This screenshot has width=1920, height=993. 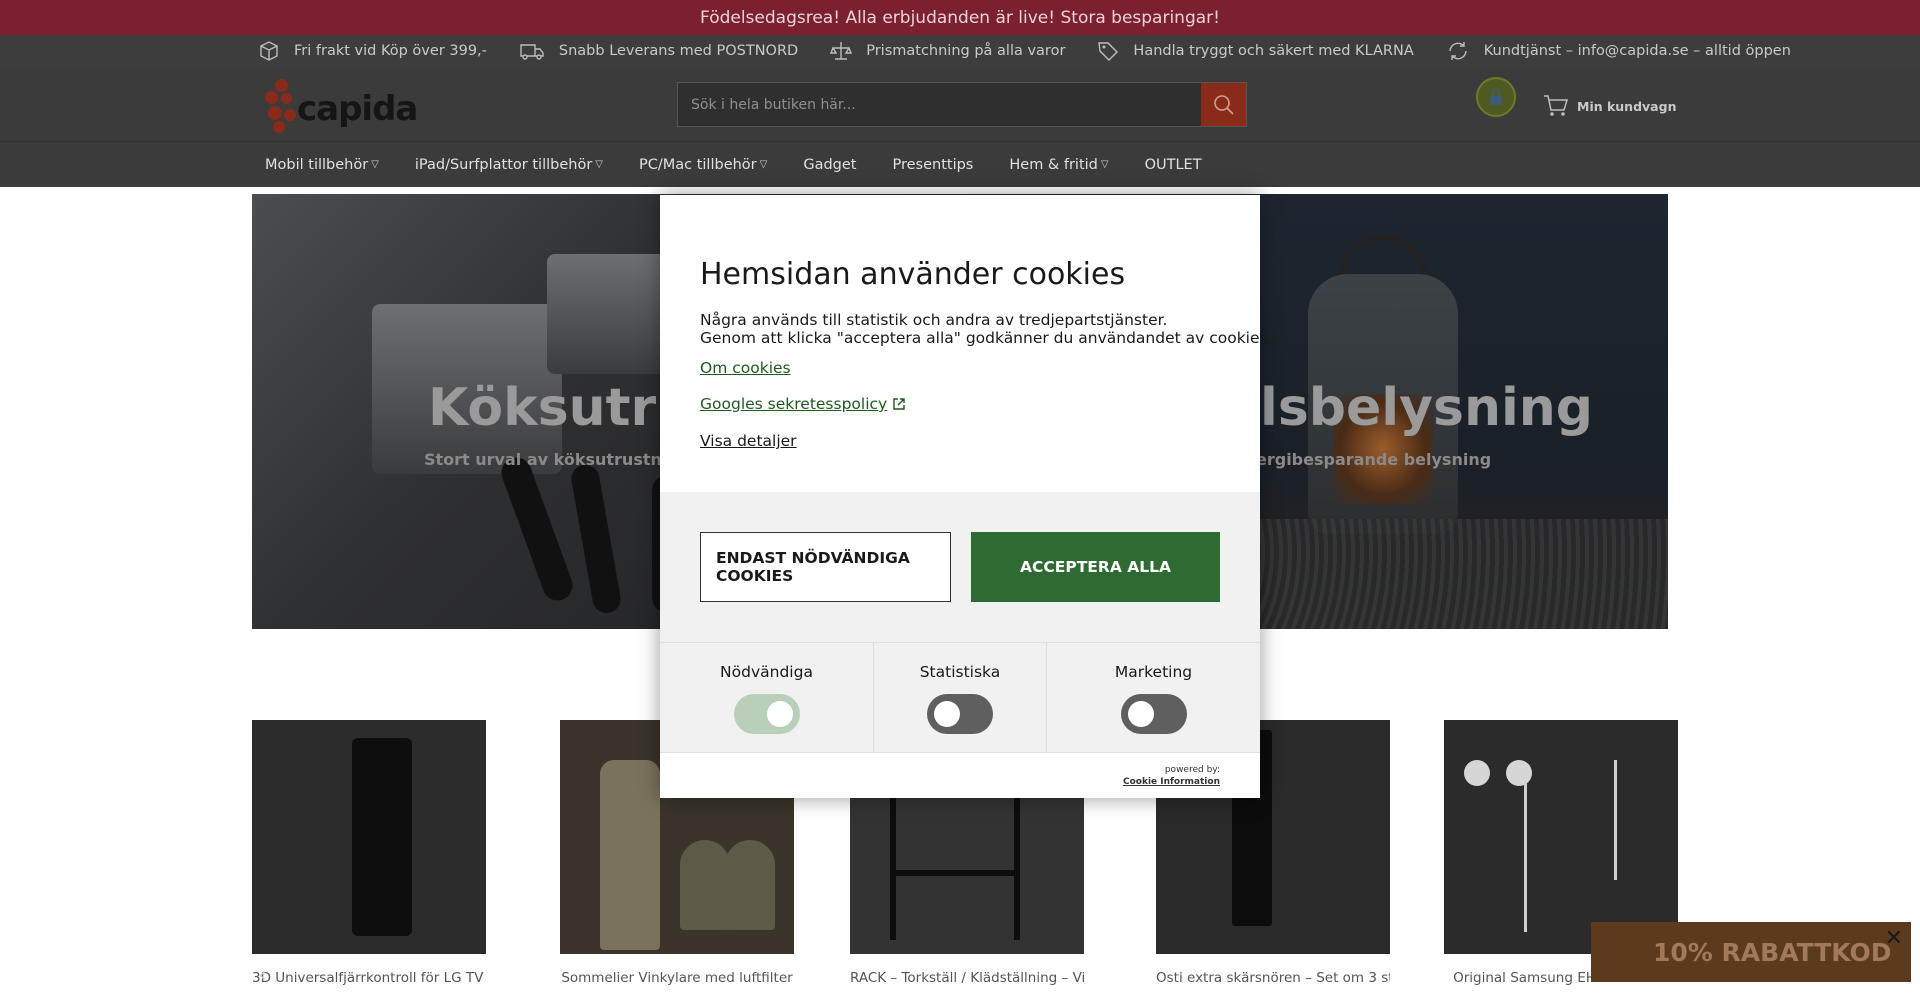 I want to click on cookie-title: Hemsidan använder cookies, so click(x=913, y=274).